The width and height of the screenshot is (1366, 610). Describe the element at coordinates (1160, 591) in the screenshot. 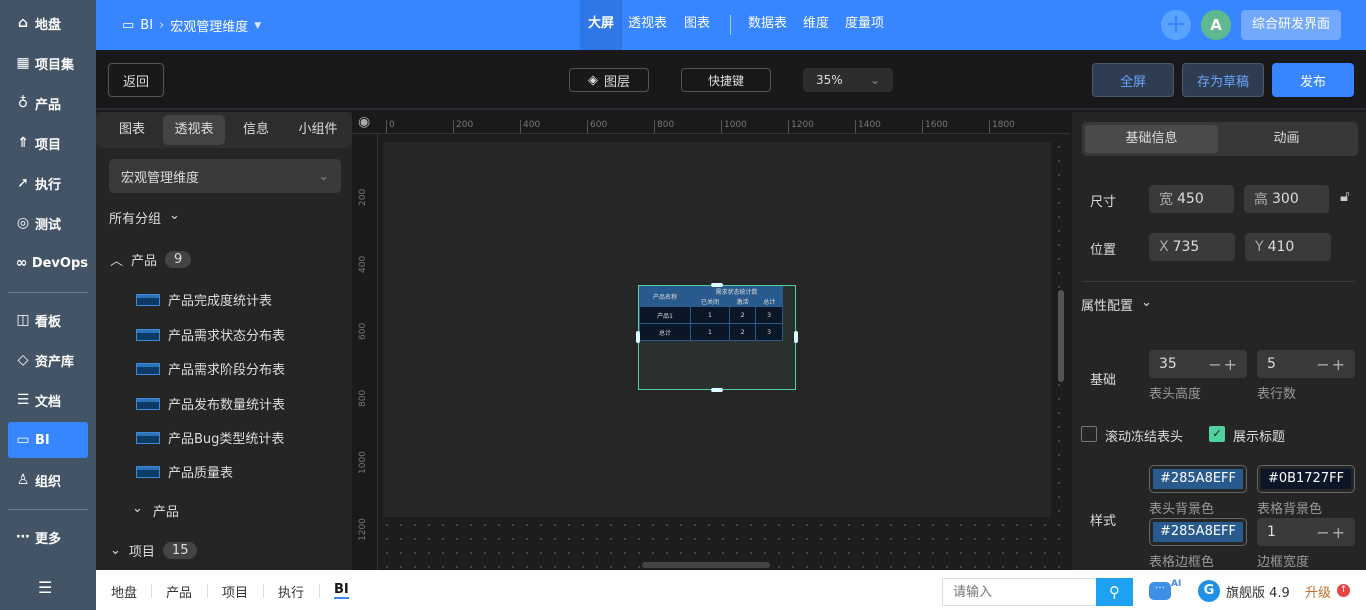

I see `ai-chat-icon: ···` at that location.